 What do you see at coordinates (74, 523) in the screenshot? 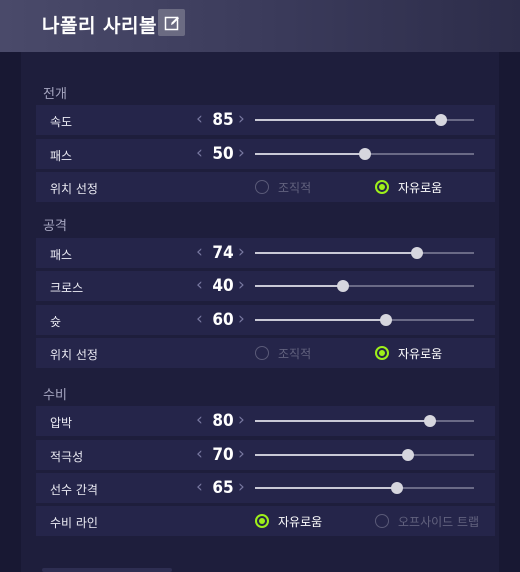
I see `row-label: 수비 라인` at bounding box center [74, 523].